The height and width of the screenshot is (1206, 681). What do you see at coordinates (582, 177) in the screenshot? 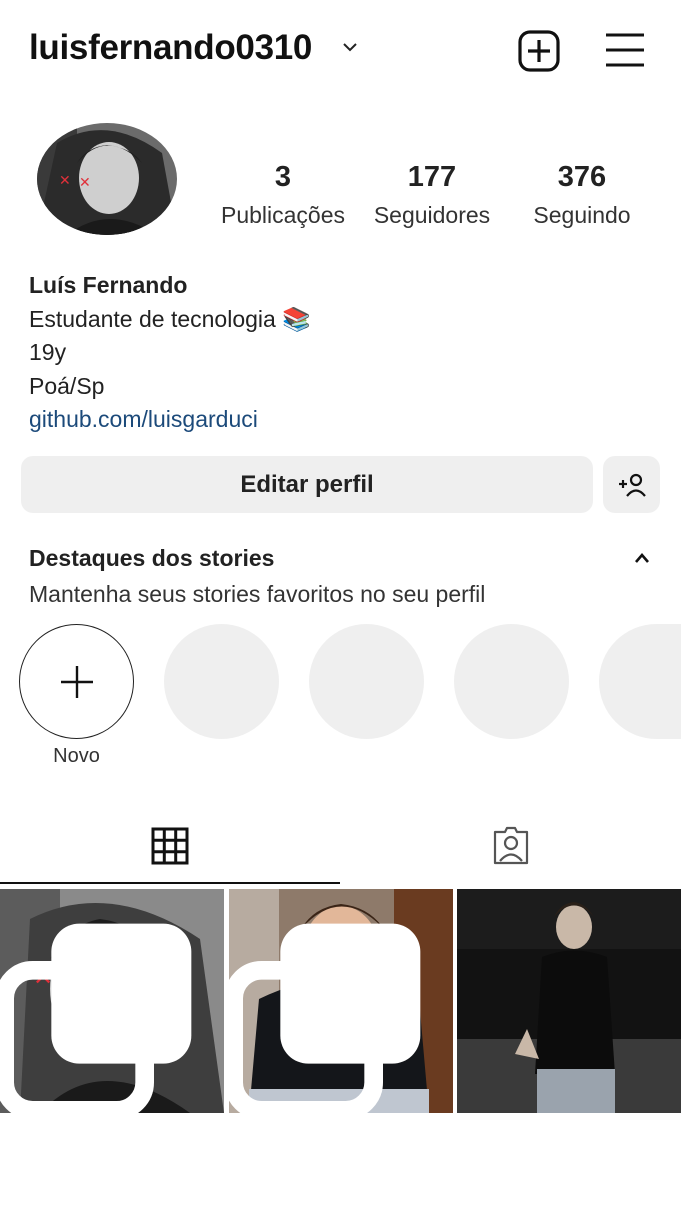
I see `following-count: 376` at bounding box center [582, 177].